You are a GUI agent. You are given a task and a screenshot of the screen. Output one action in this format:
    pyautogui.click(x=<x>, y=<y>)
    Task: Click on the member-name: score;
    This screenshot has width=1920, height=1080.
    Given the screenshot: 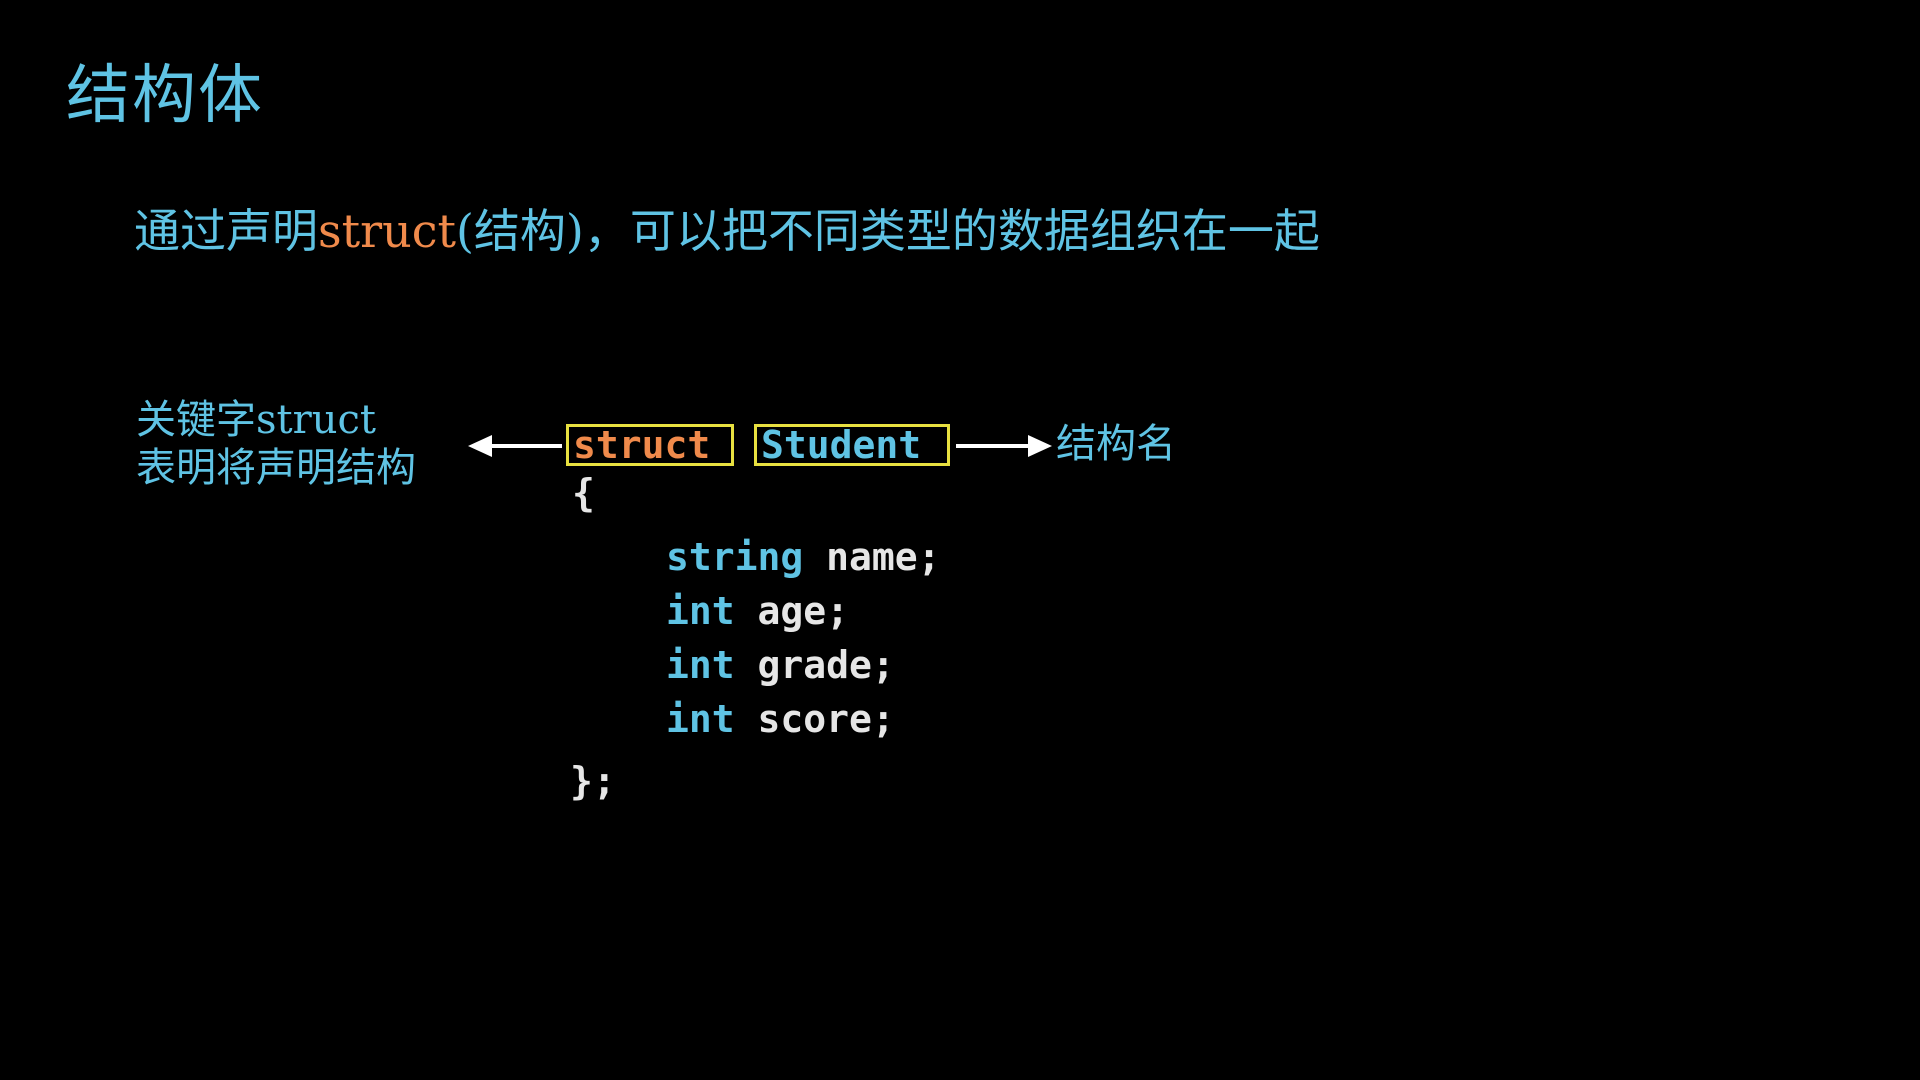 What is the action you would take?
    pyautogui.click(x=814, y=719)
    